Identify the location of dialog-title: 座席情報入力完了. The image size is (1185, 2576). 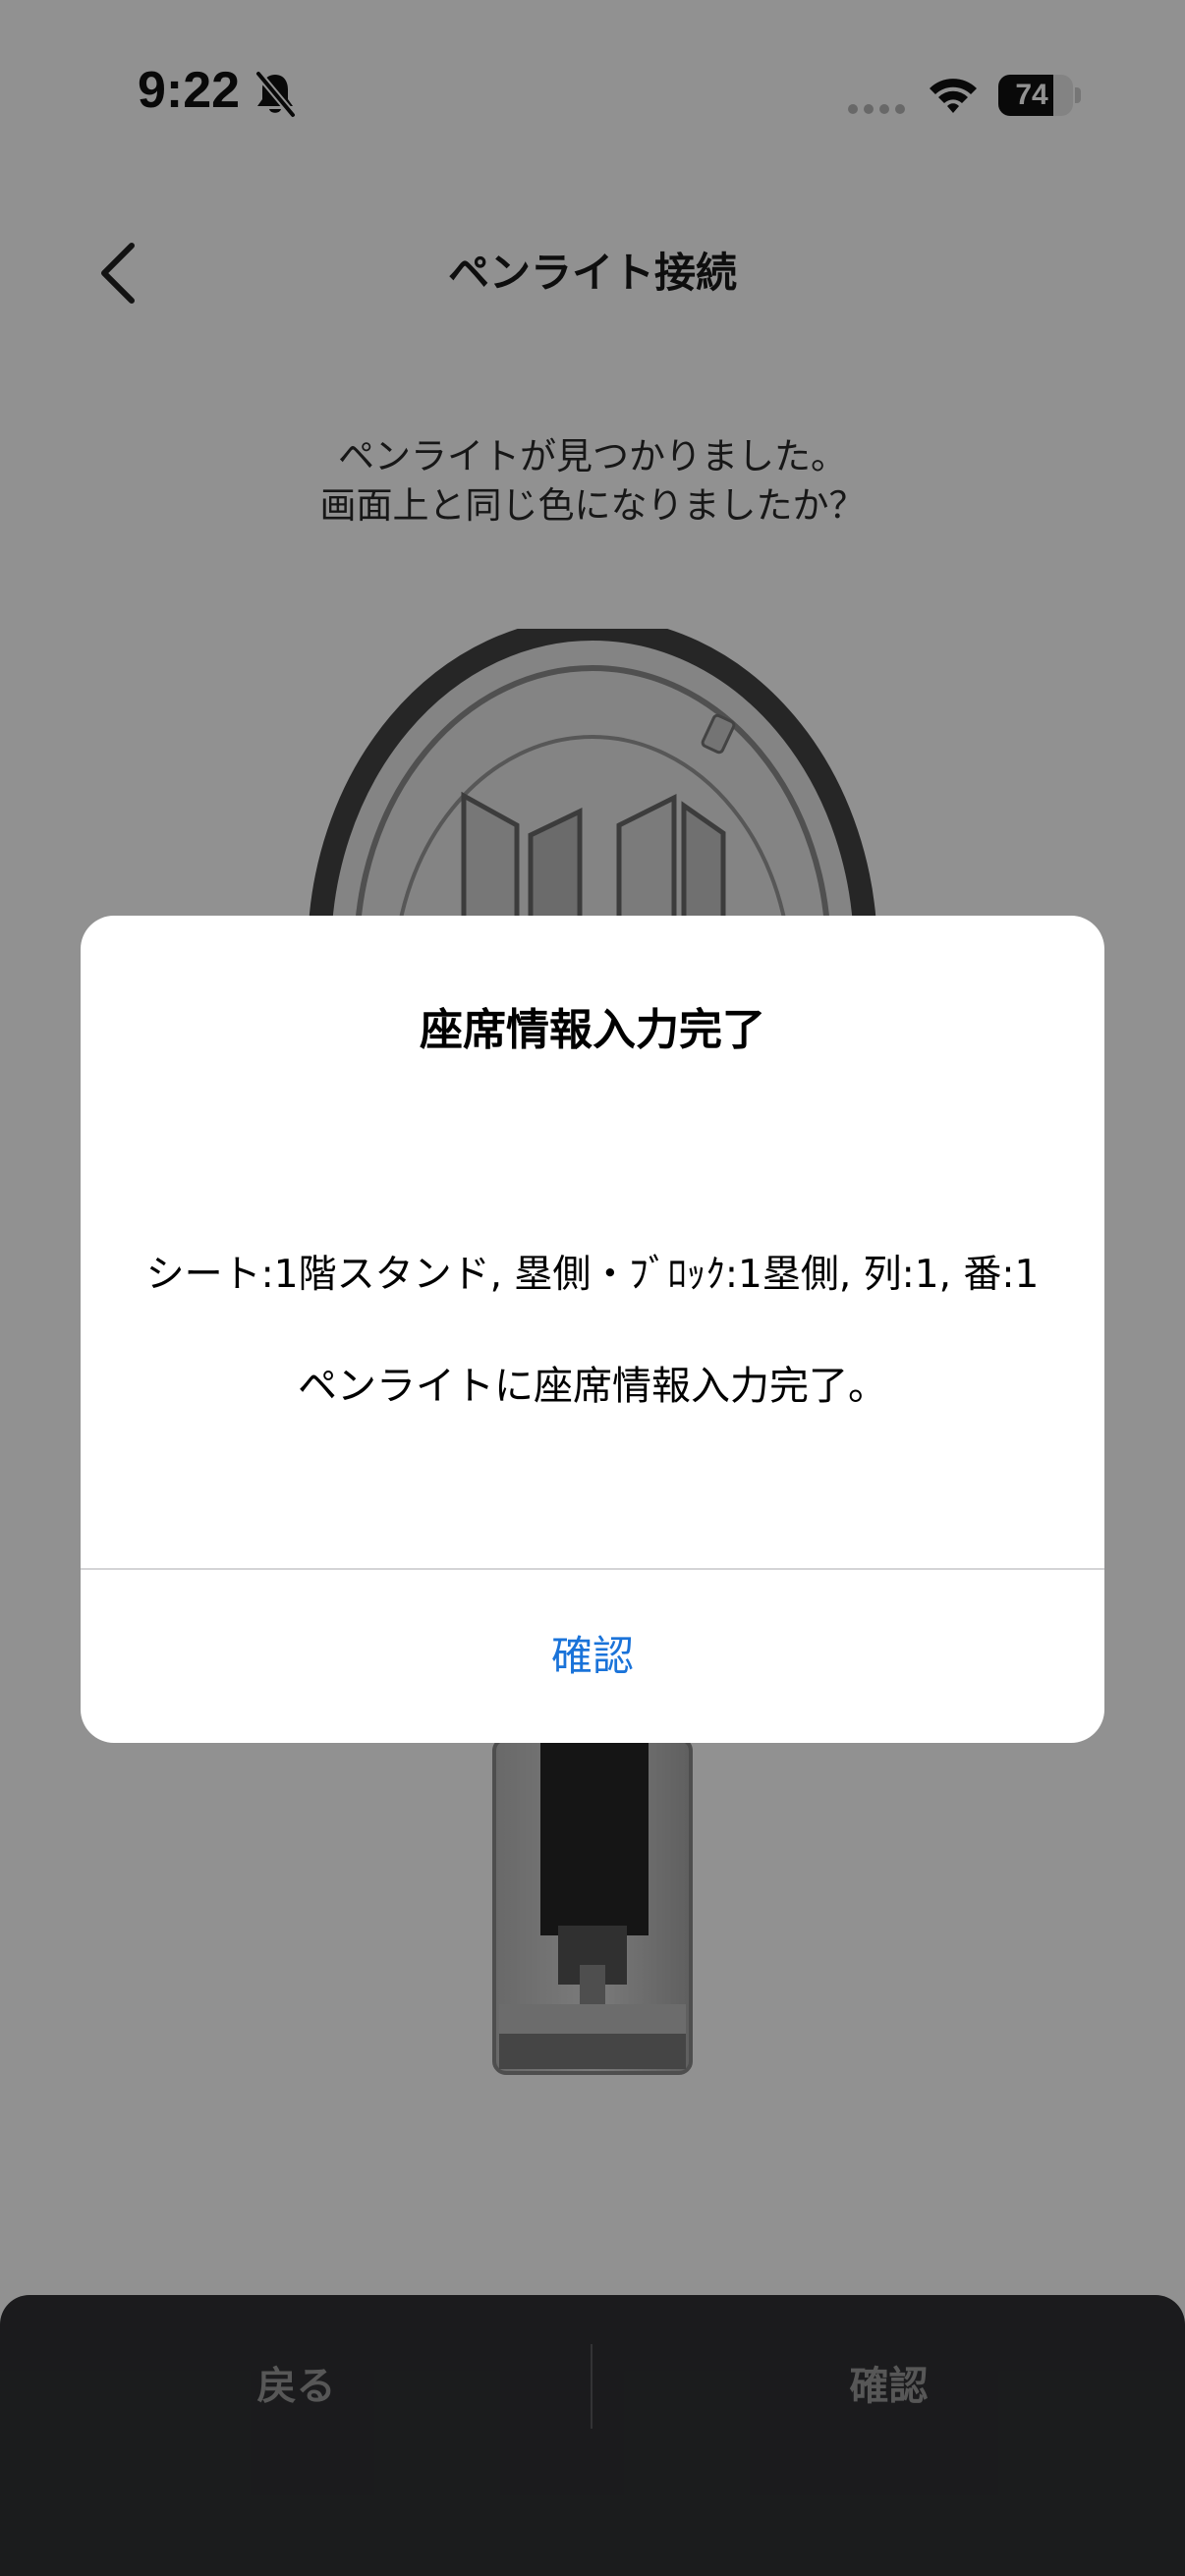
(592, 1030).